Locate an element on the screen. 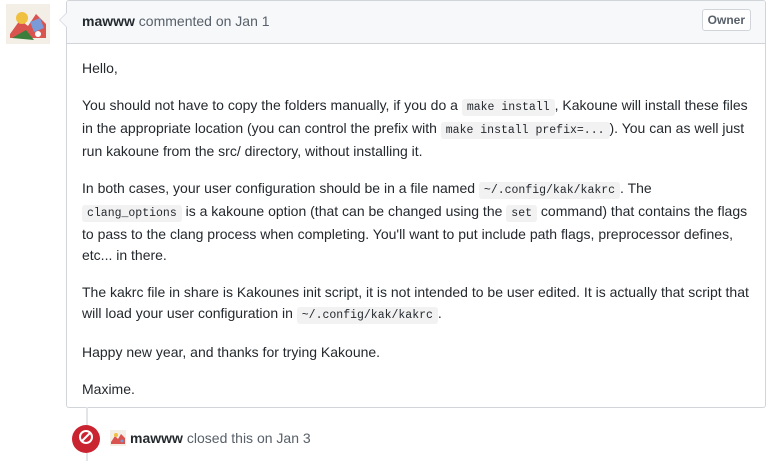 The height and width of the screenshot is (461, 777). paragraph-signature: Maxime. is located at coordinates (108, 389).